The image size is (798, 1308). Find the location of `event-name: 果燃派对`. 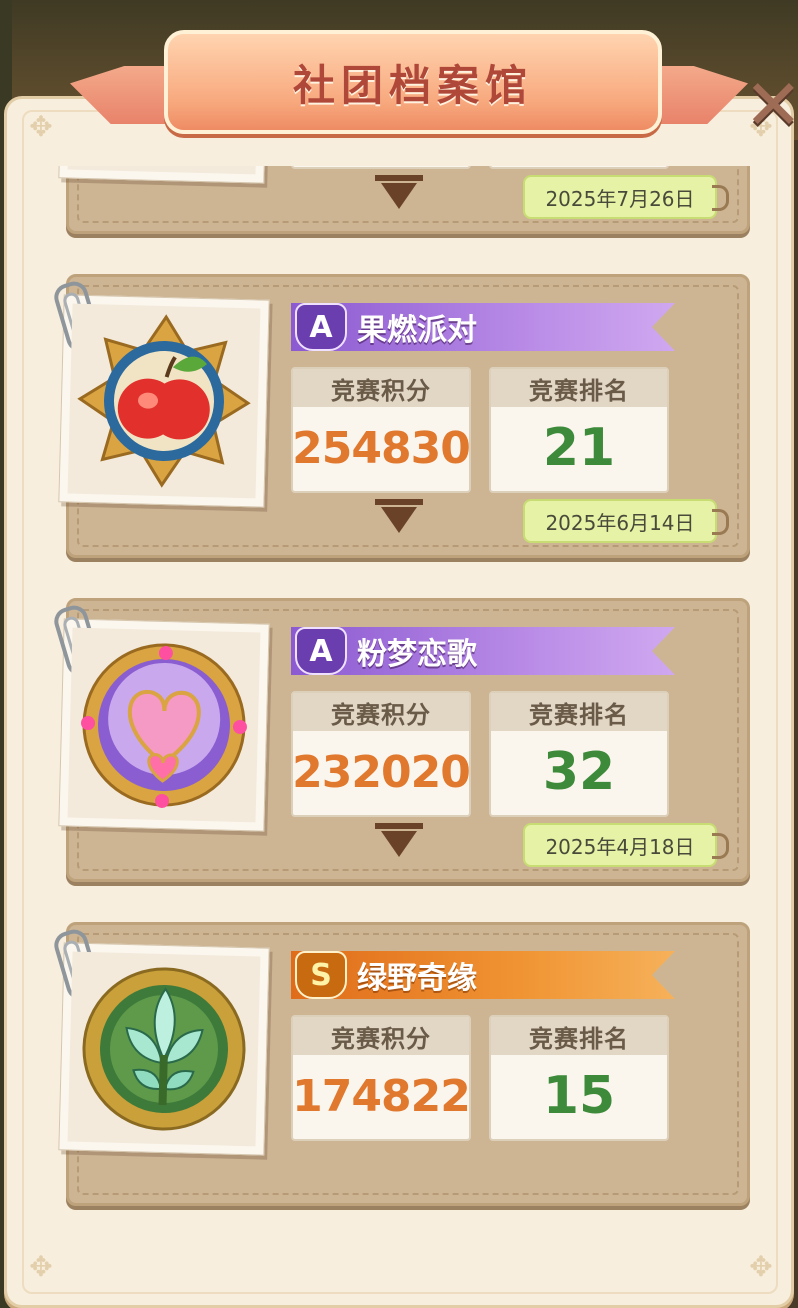

event-name: 果燃派对 is located at coordinates (417, 330).